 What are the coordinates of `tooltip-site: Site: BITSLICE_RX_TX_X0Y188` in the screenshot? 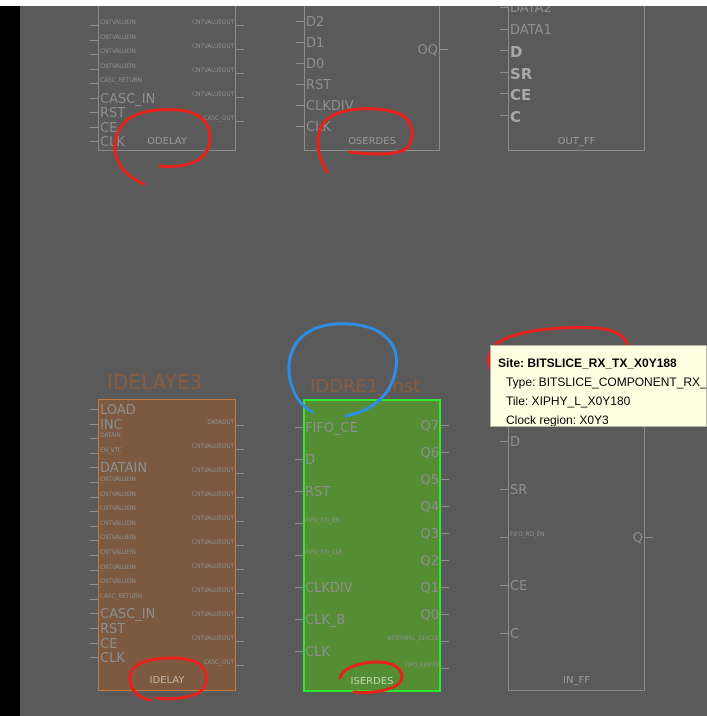 It's located at (587, 363).